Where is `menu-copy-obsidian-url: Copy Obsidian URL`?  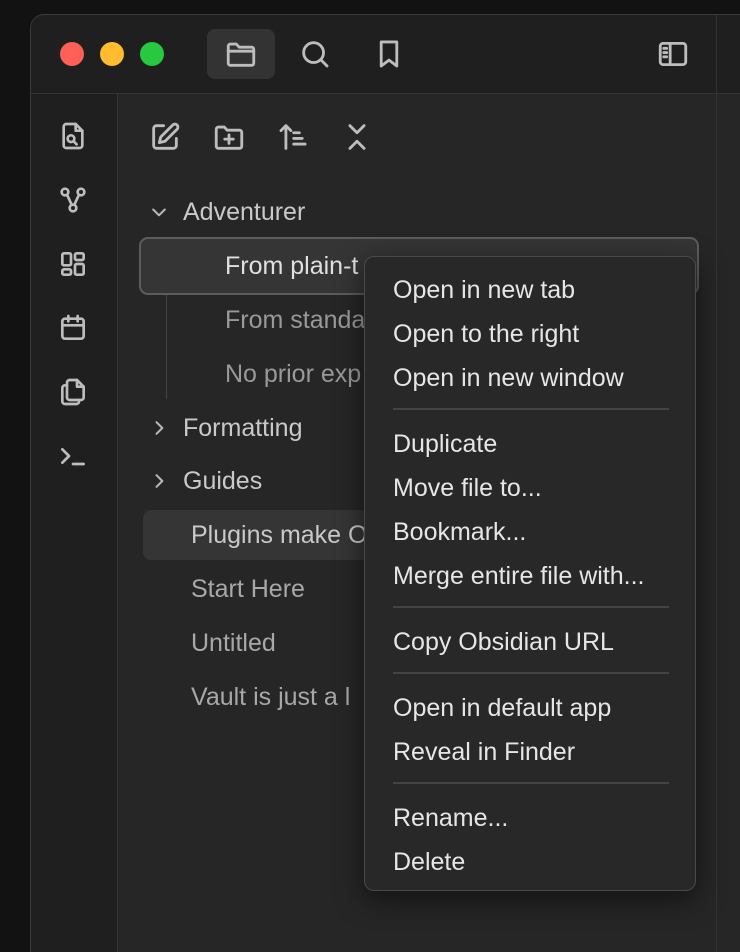
menu-copy-obsidian-url: Copy Obsidian URL is located at coordinates (503, 642).